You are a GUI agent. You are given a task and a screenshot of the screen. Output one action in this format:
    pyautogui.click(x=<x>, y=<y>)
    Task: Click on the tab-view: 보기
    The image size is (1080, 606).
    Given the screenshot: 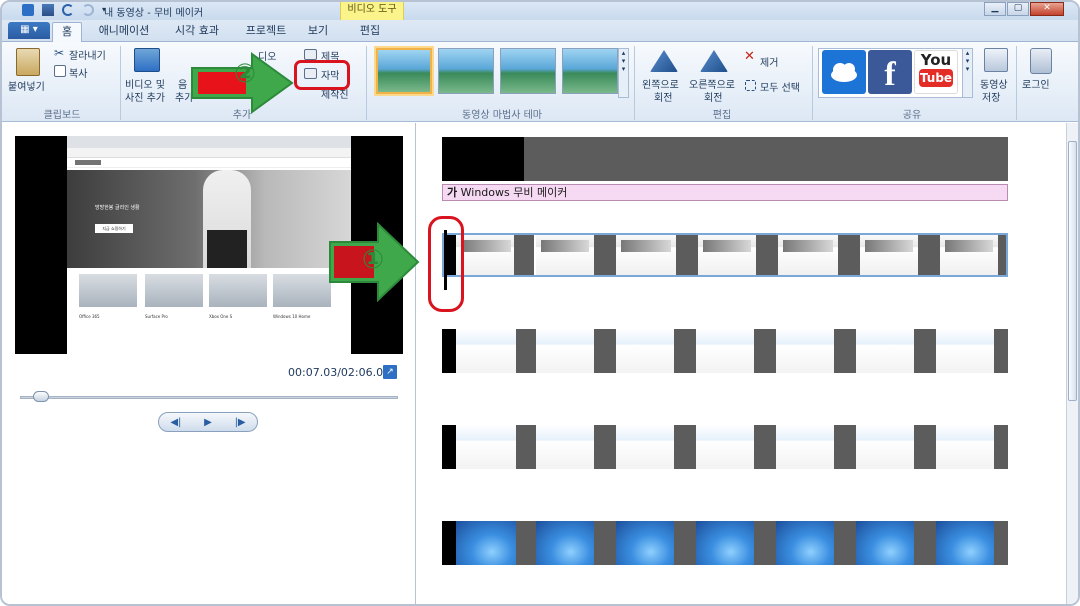 What is the action you would take?
    pyautogui.click(x=318, y=32)
    